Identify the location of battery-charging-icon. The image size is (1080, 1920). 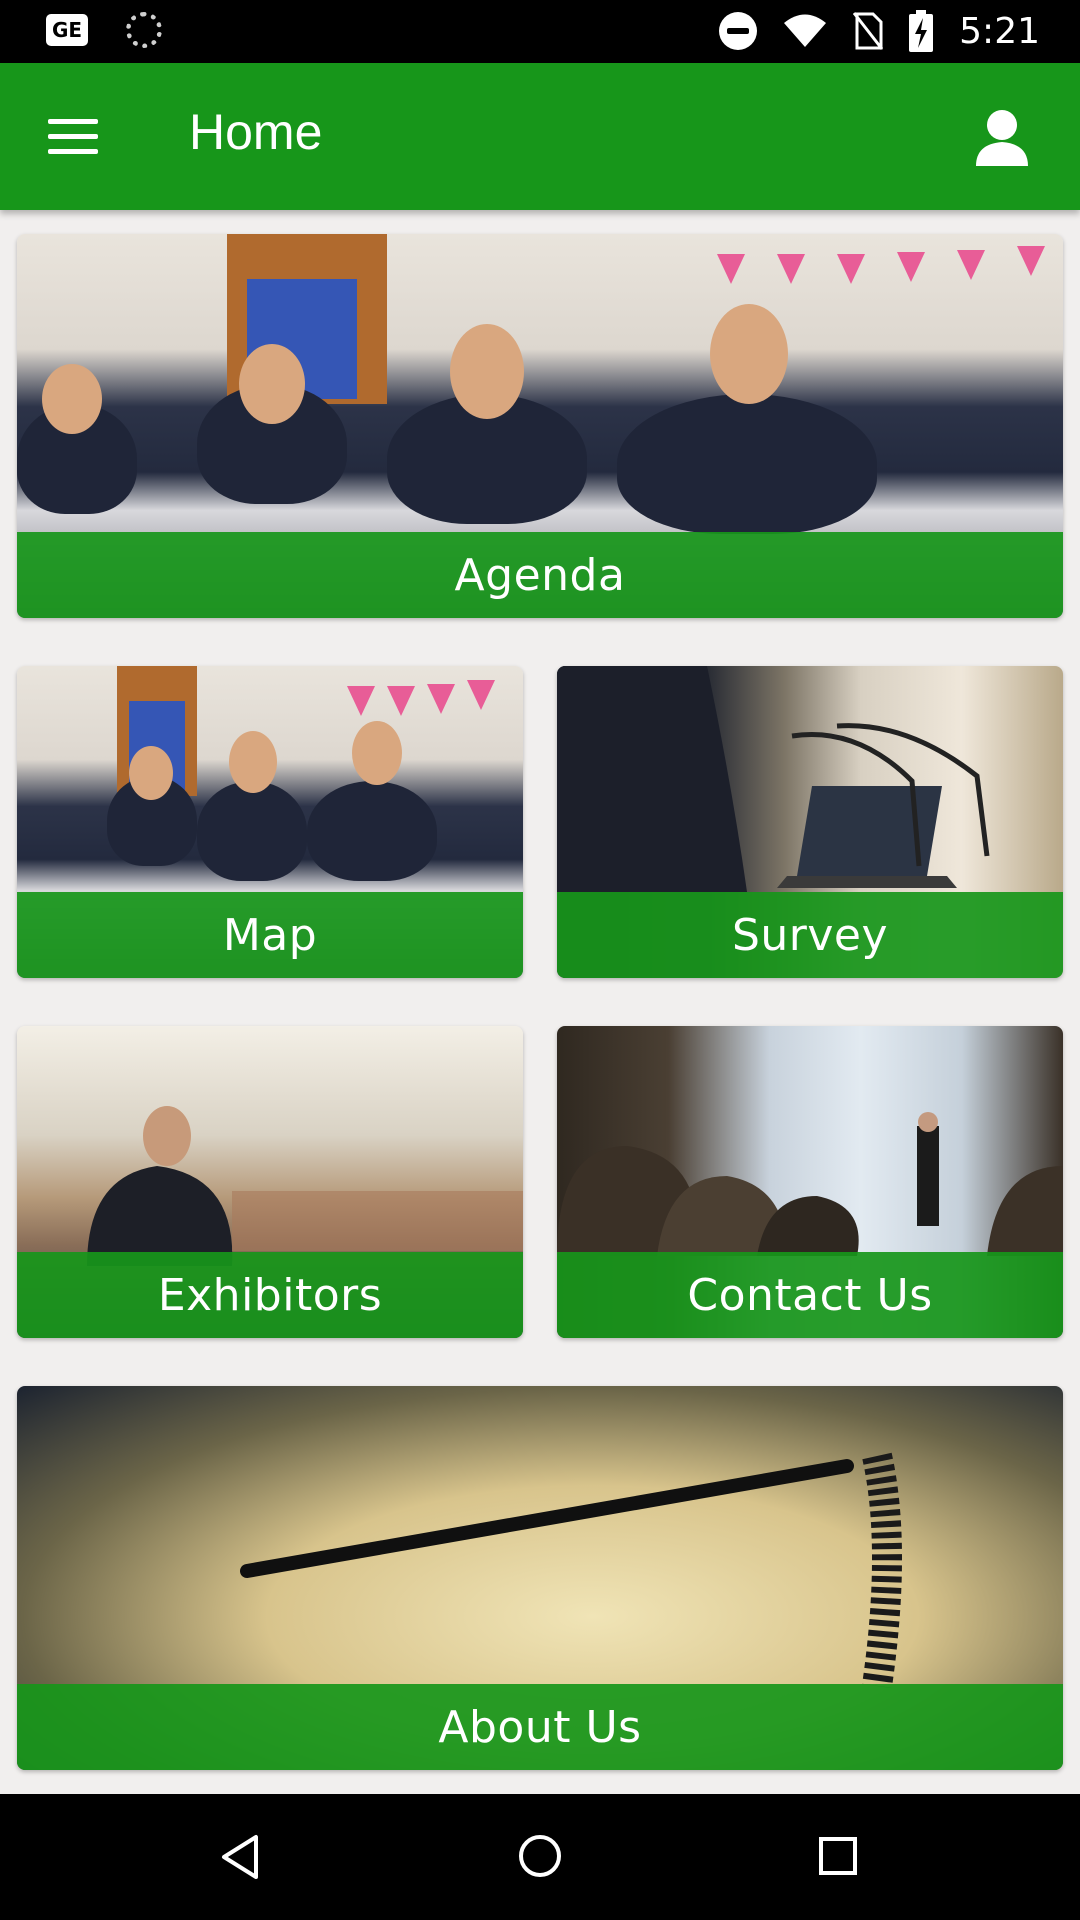
(921, 31).